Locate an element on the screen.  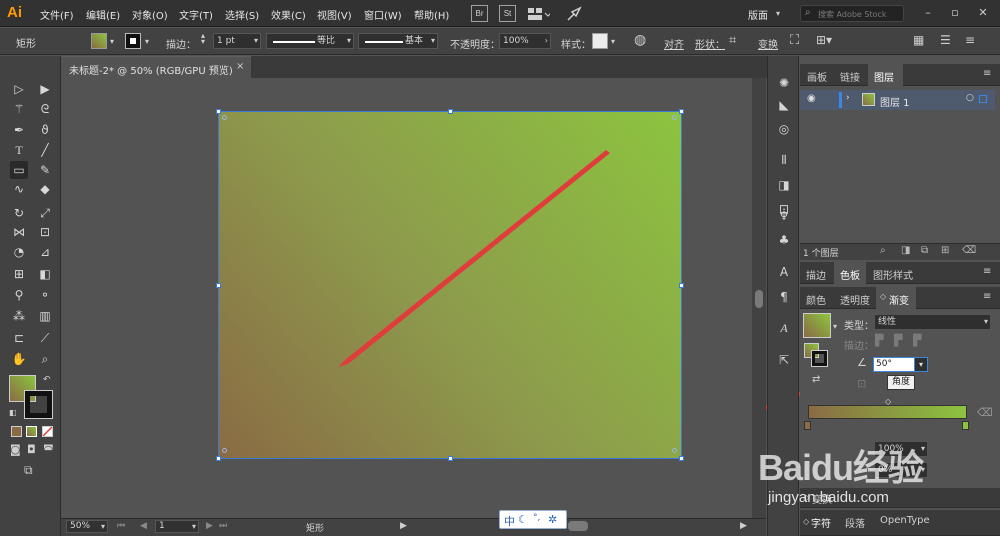
chevron-down-icon: ▾ is located at coordinates (985, 321).